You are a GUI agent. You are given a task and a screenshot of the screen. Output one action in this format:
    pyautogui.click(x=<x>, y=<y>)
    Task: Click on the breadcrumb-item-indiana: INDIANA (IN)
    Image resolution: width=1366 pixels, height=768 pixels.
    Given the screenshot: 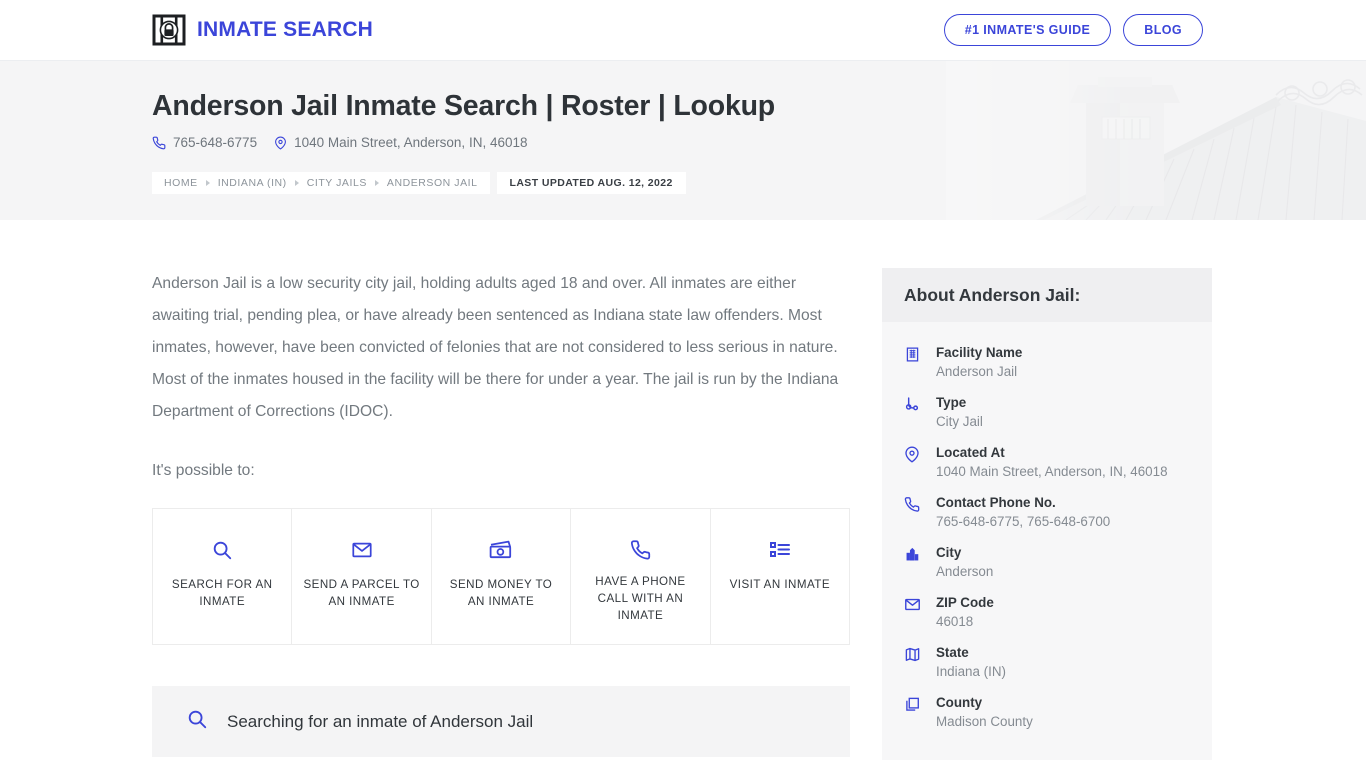 What is the action you would take?
    pyautogui.click(x=252, y=183)
    